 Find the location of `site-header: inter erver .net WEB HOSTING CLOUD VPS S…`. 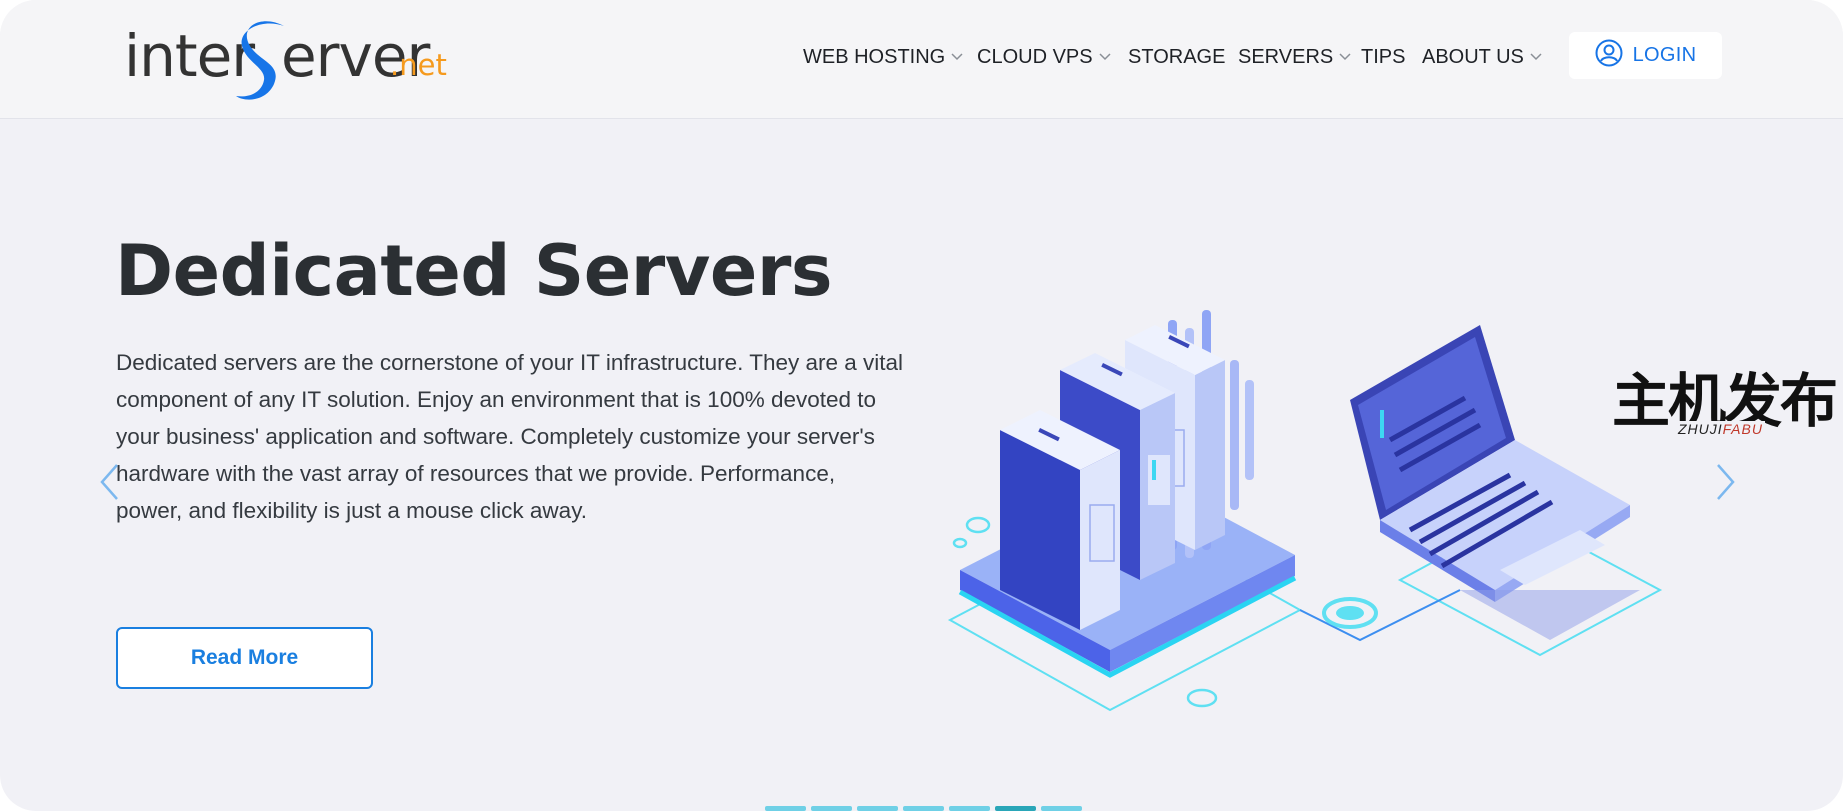

site-header: inter erver .net WEB HOSTING CLOUD VPS S… is located at coordinates (921, 59).